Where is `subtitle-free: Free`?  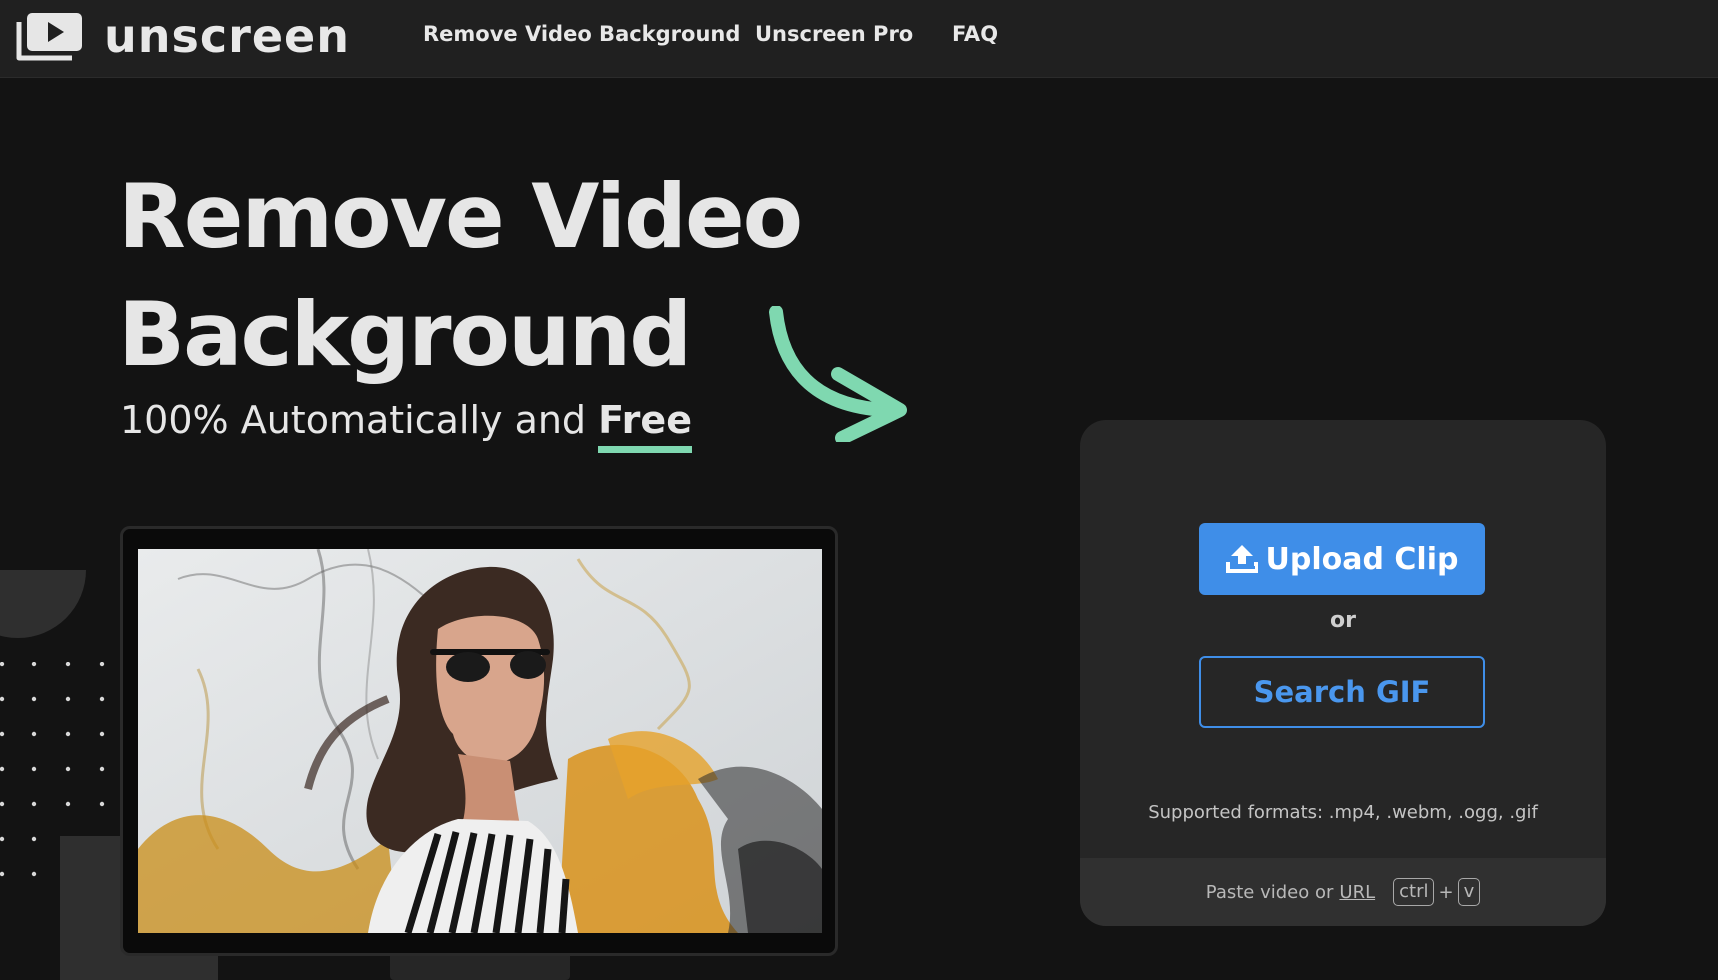 subtitle-free: Free is located at coordinates (645, 425).